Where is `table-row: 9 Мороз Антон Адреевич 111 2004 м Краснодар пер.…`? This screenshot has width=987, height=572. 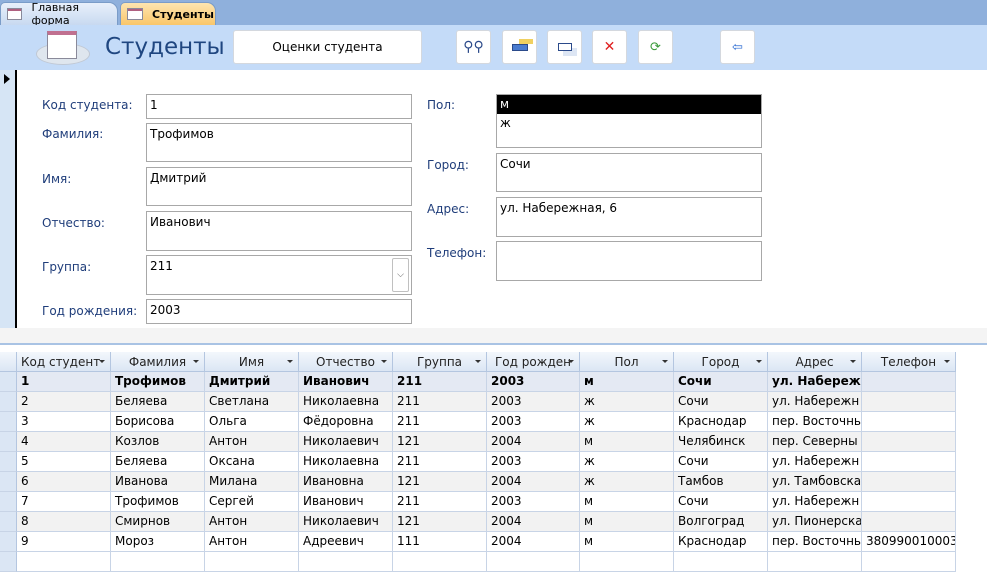 table-row: 9 Мороз Антон Адреевич 111 2004 м Краснодар пер.… is located at coordinates (478, 542).